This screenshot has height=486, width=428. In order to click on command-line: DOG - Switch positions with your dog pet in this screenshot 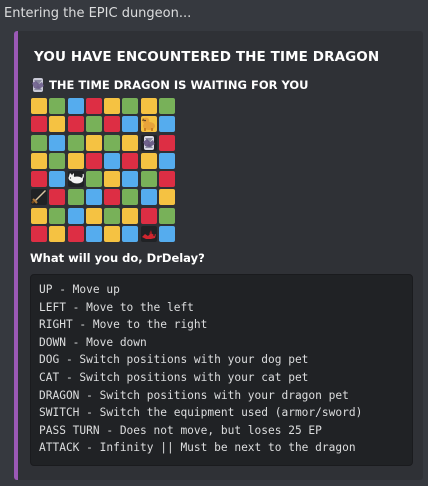, I will do `click(174, 360)`.